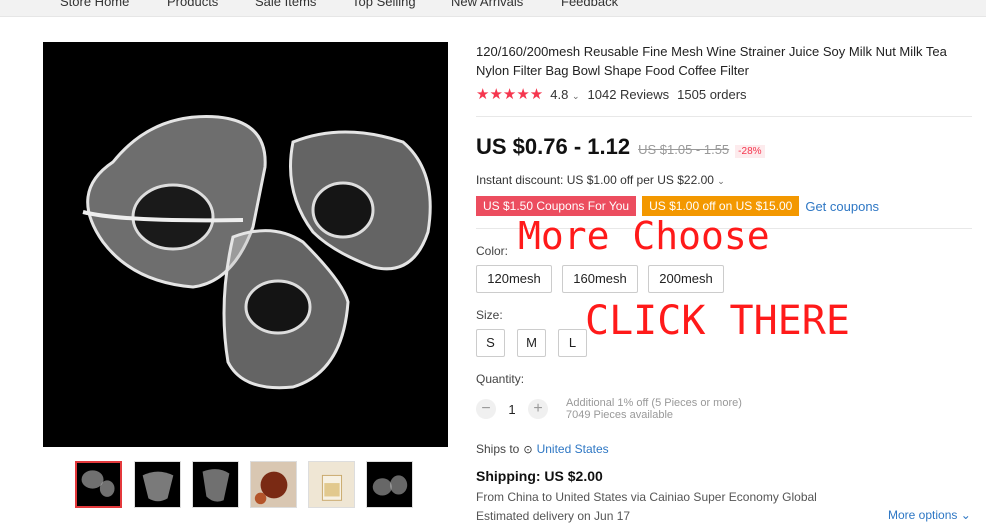 Image resolution: width=986 pixels, height=531 pixels. I want to click on overlay-more-choose: More Choose, so click(644, 236).